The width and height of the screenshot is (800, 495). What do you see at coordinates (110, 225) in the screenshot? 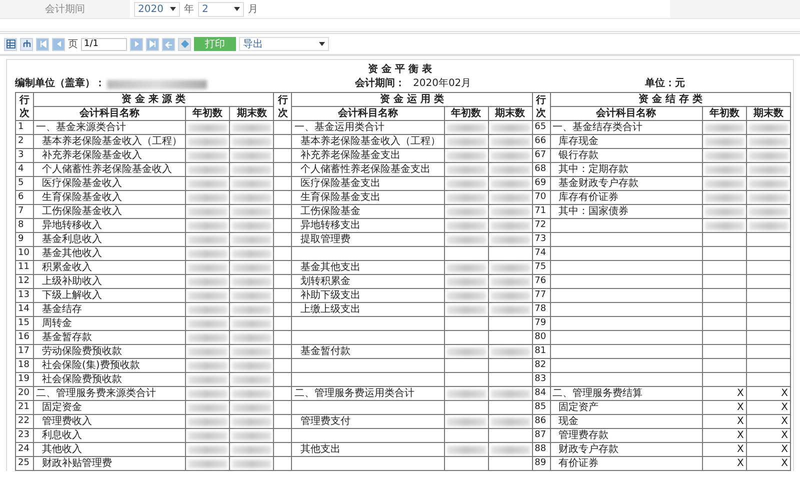
I see `account-name: 异地转移收入` at bounding box center [110, 225].